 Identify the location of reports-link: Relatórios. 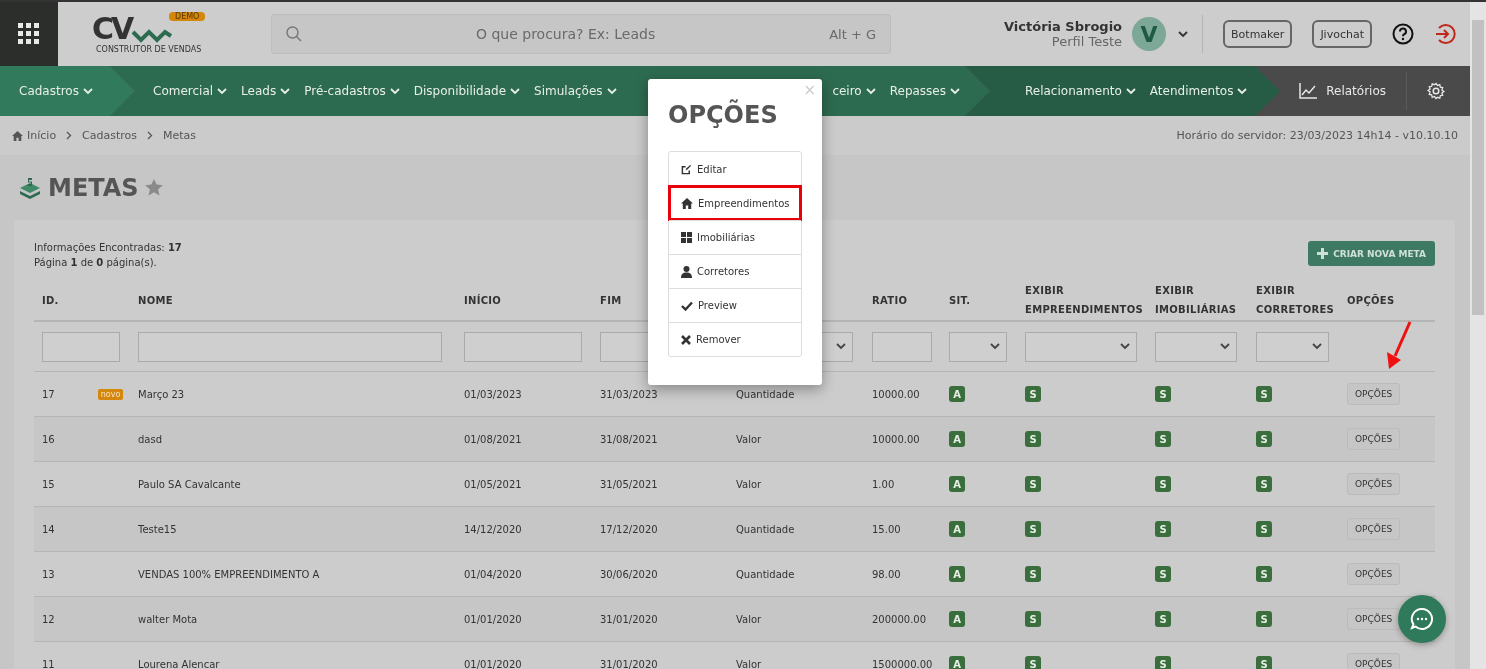
(1342, 91).